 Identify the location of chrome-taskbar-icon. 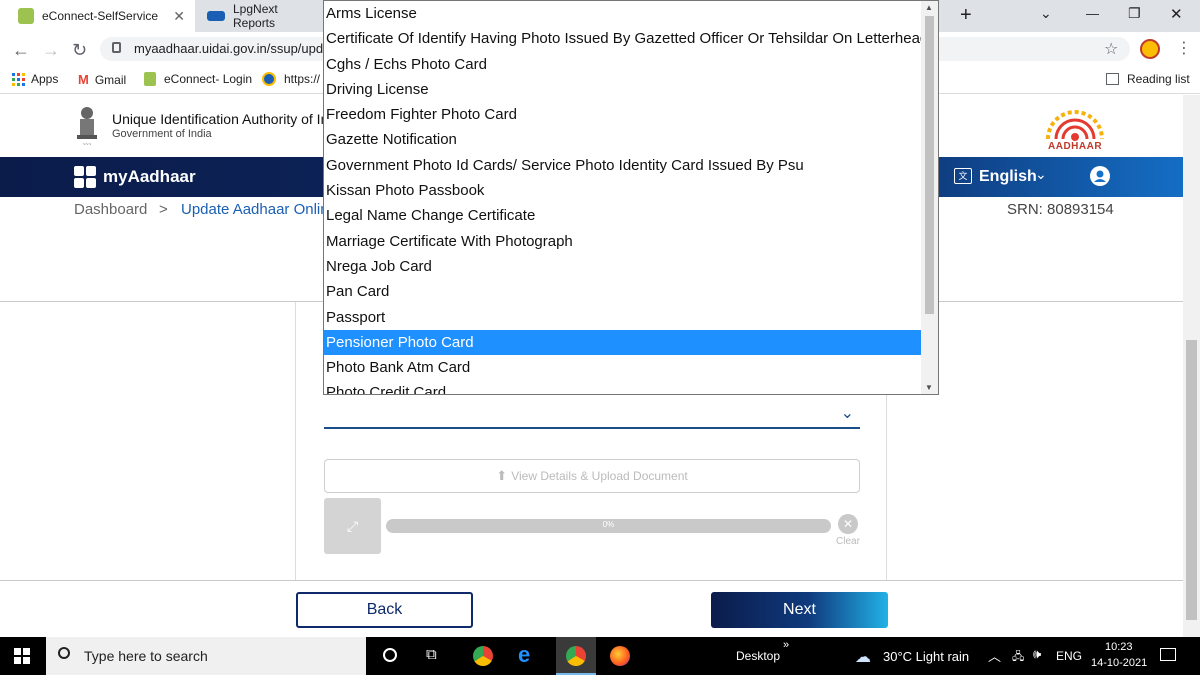
(483, 656).